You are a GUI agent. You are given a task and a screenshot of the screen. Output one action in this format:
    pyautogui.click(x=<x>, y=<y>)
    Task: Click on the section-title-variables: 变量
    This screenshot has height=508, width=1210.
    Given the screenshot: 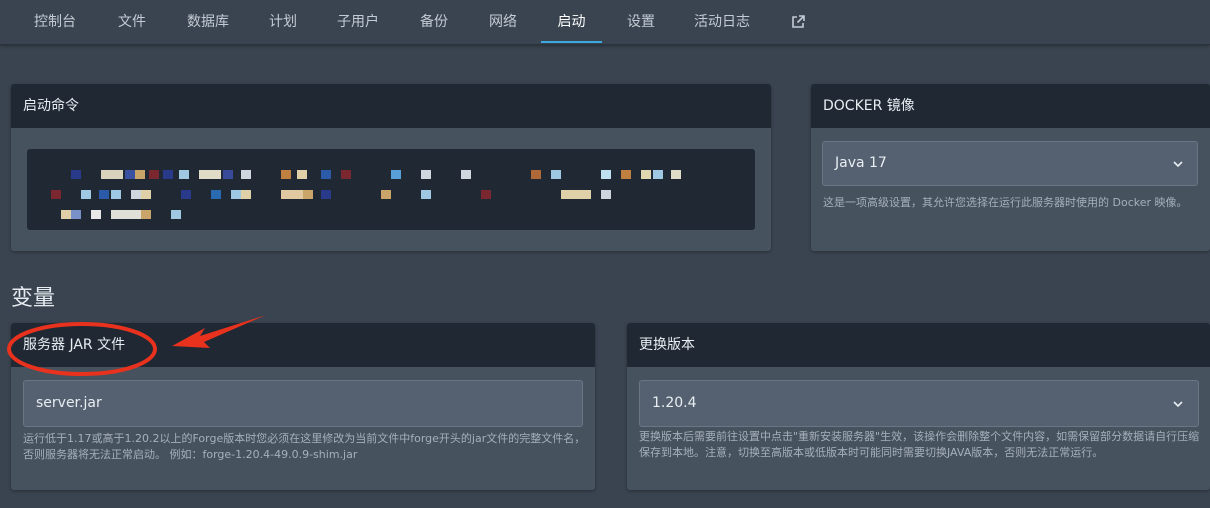 What is the action you would take?
    pyautogui.click(x=33, y=298)
    